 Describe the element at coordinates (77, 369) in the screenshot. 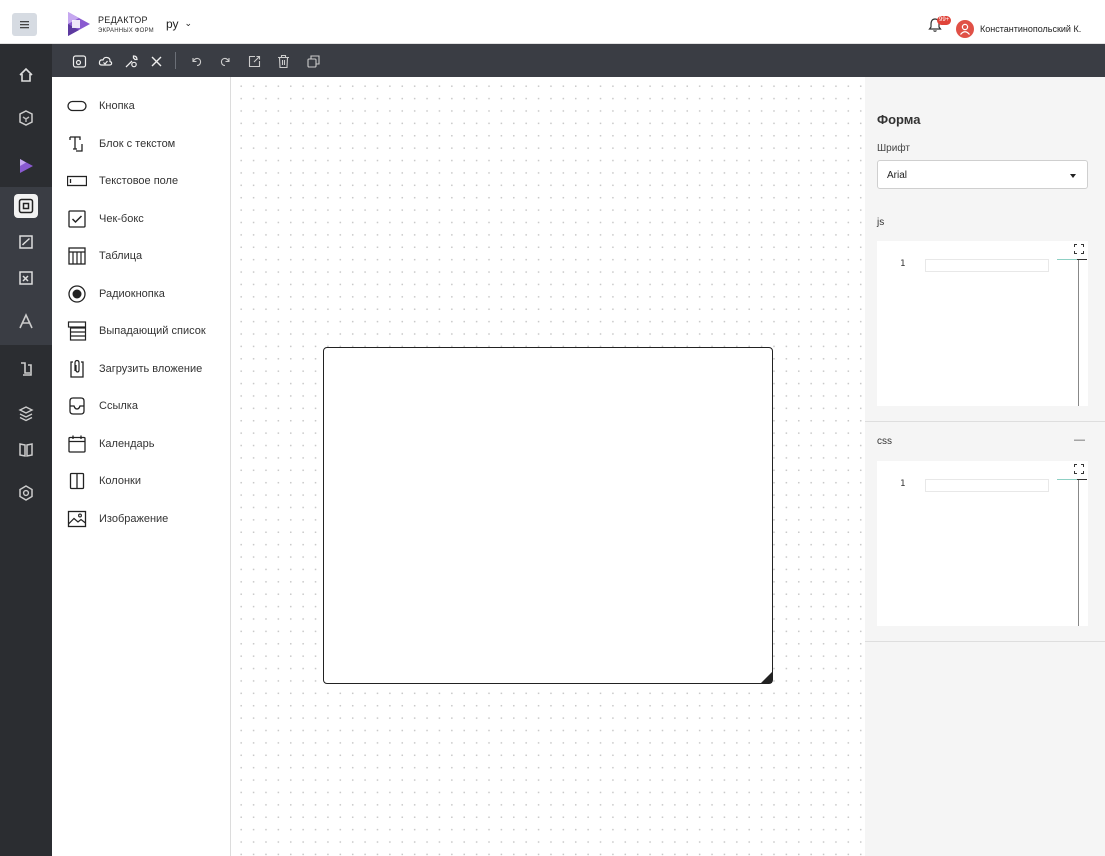

I see `attachment-icon` at that location.